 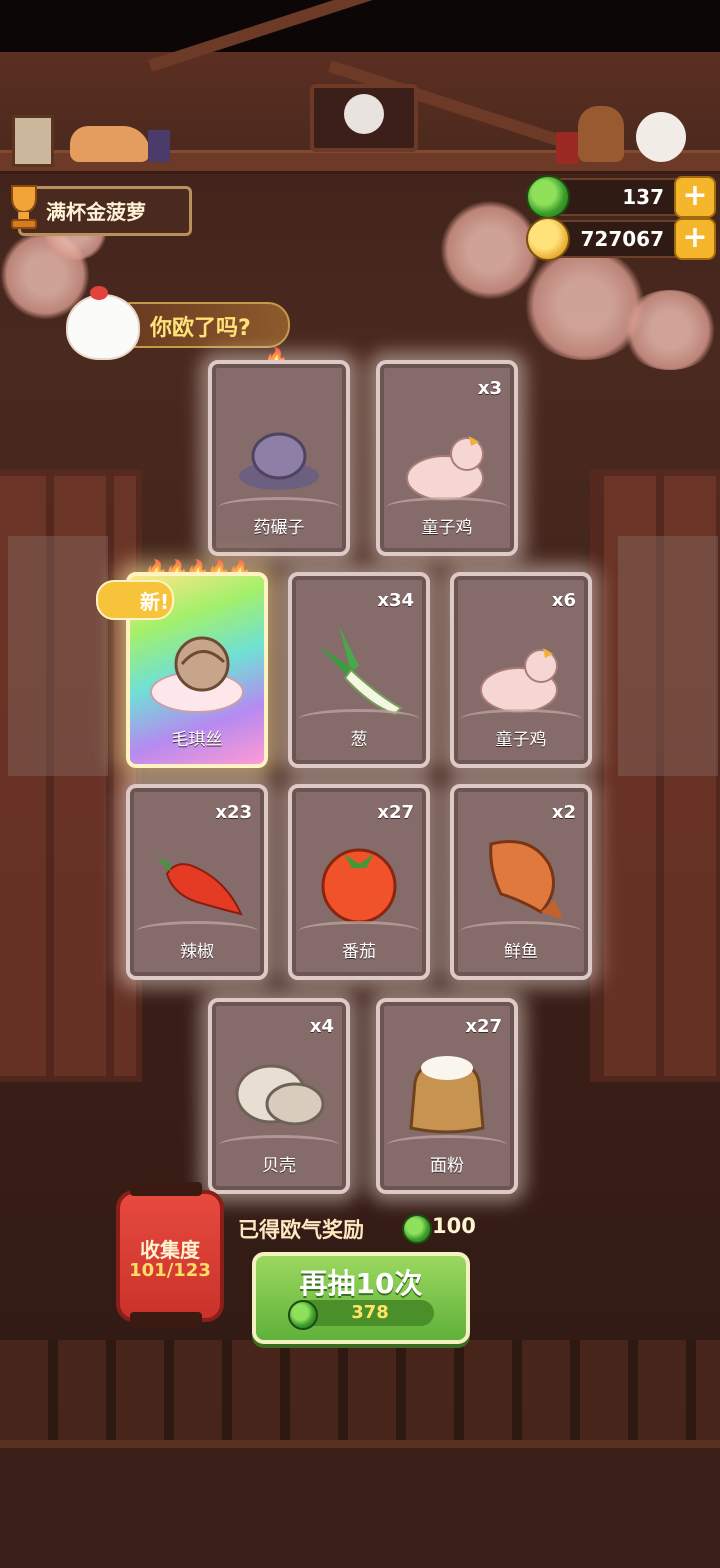 I want to click on shell-icon, so click(x=280, y=1095).